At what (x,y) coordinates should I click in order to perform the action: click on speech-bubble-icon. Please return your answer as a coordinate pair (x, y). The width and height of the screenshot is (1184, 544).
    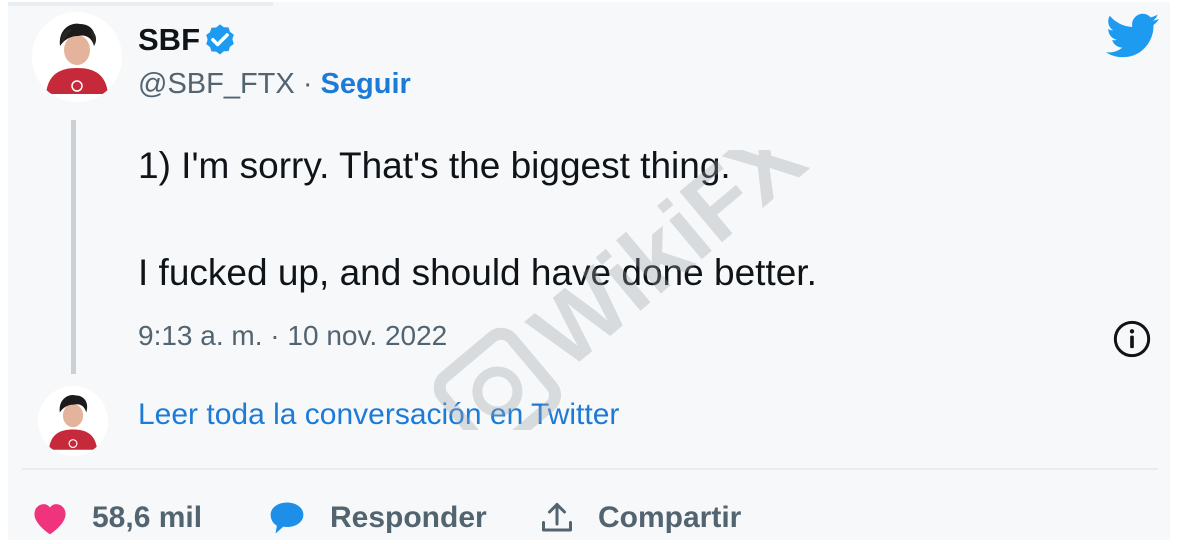
    Looking at the image, I should click on (287, 518).